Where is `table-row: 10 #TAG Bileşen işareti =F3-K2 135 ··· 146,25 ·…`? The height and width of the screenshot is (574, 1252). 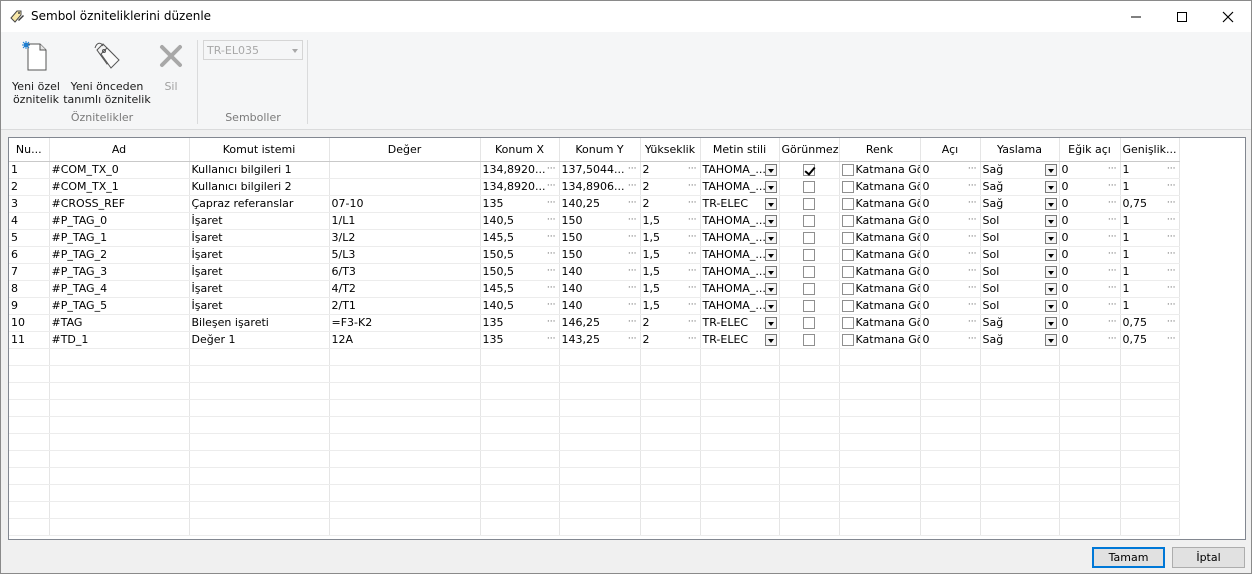 table-row: 10 #TAG Bileşen işareti =F3-K2 135 ··· 146,25 ·… is located at coordinates (594, 323).